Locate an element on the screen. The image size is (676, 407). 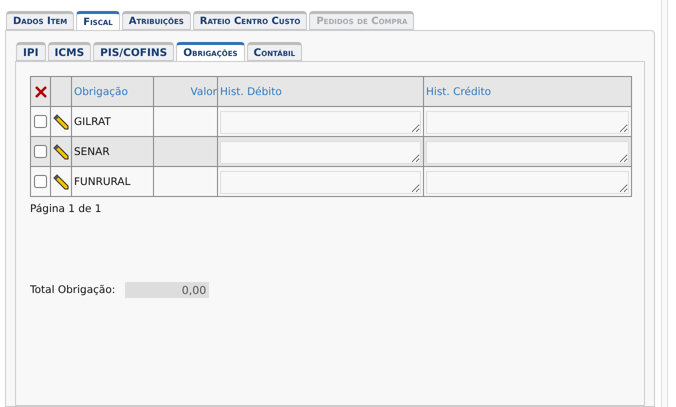
page-indicator: Página 1 de 1 is located at coordinates (66, 209).